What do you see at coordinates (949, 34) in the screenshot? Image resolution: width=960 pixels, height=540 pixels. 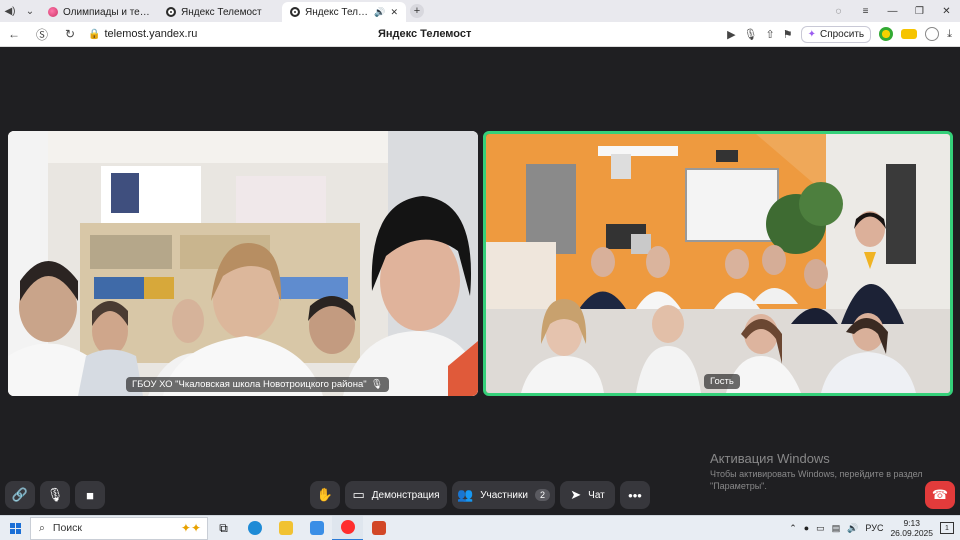 I see `download-icon: ⤓` at bounding box center [949, 34].